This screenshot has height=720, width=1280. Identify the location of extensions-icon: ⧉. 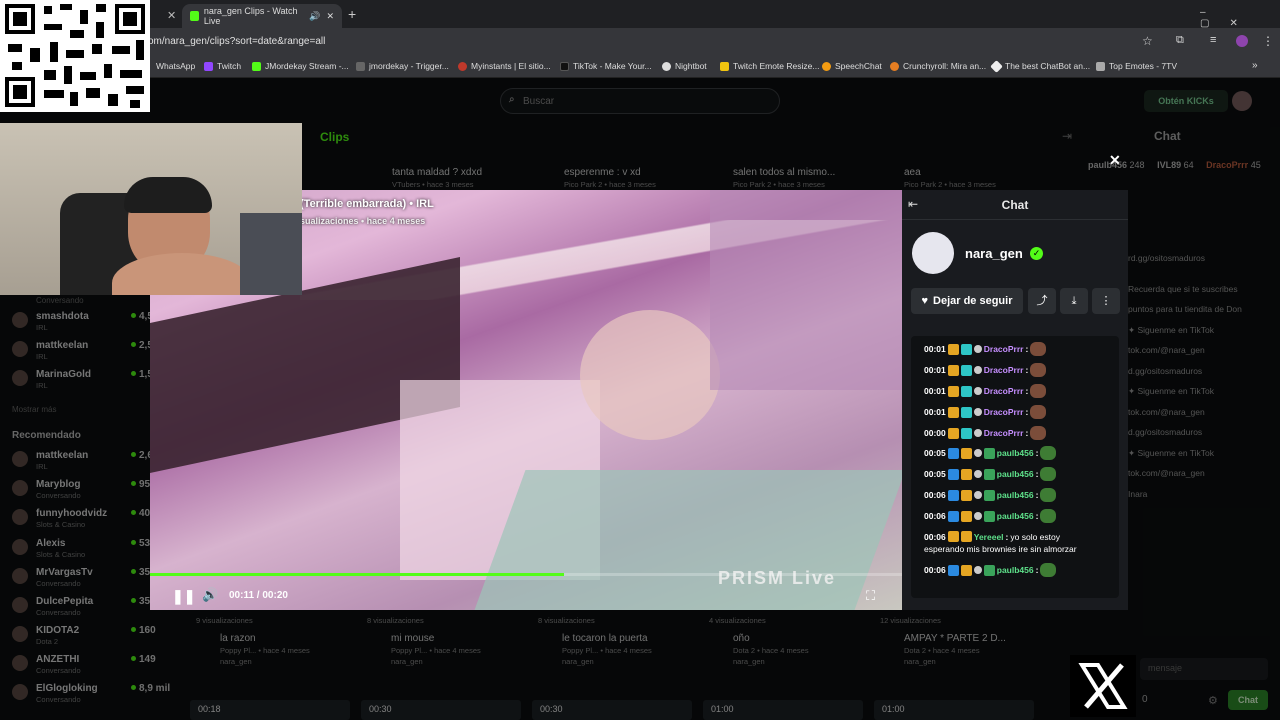
(1180, 40).